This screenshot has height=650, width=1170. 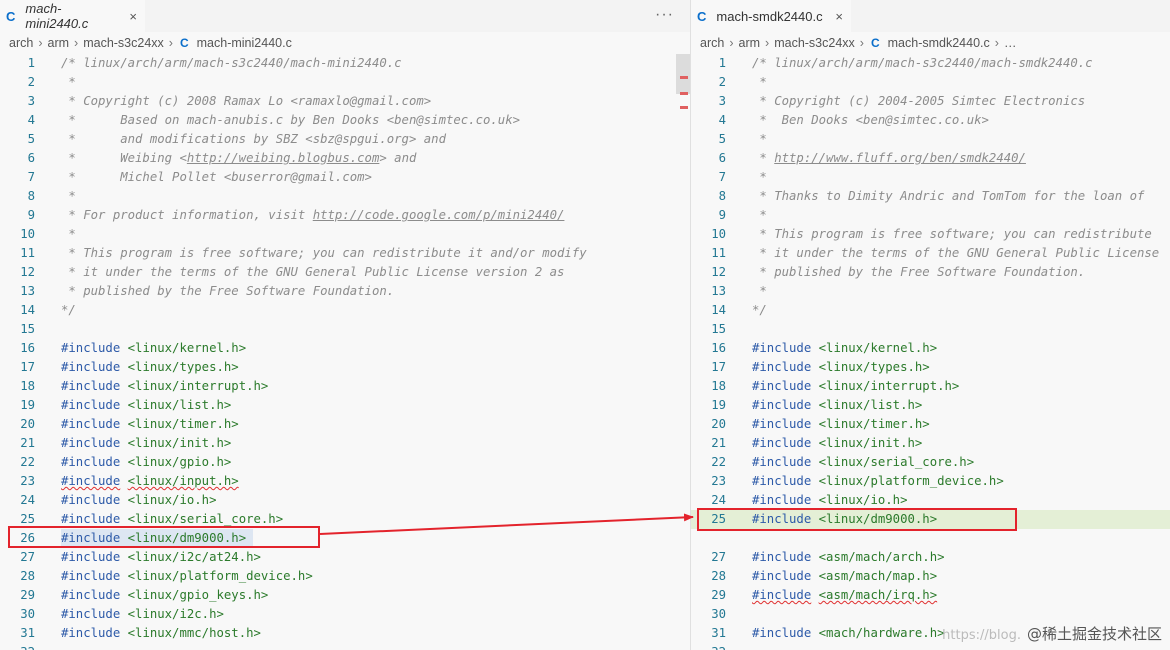 What do you see at coordinates (1094, 634) in the screenshot?
I see `watermark-text: @稀土掘金技术社区` at bounding box center [1094, 634].